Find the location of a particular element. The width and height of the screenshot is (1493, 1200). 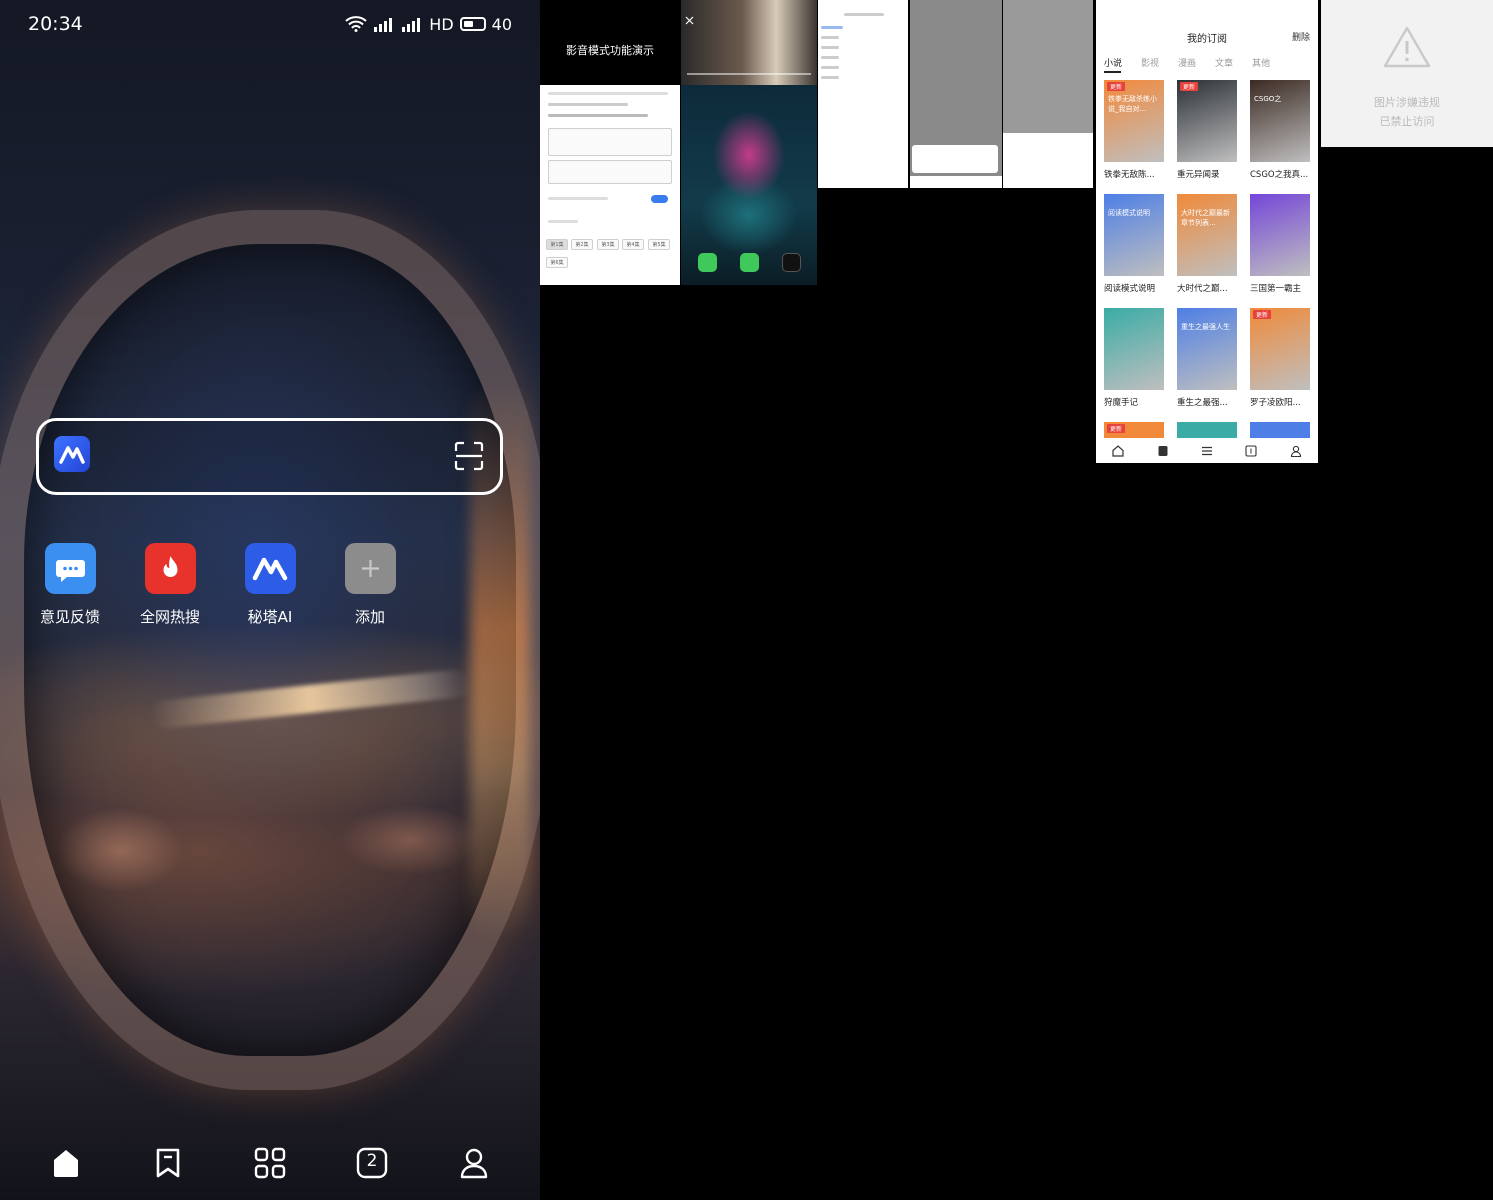

search-bar is located at coordinates (269, 456).